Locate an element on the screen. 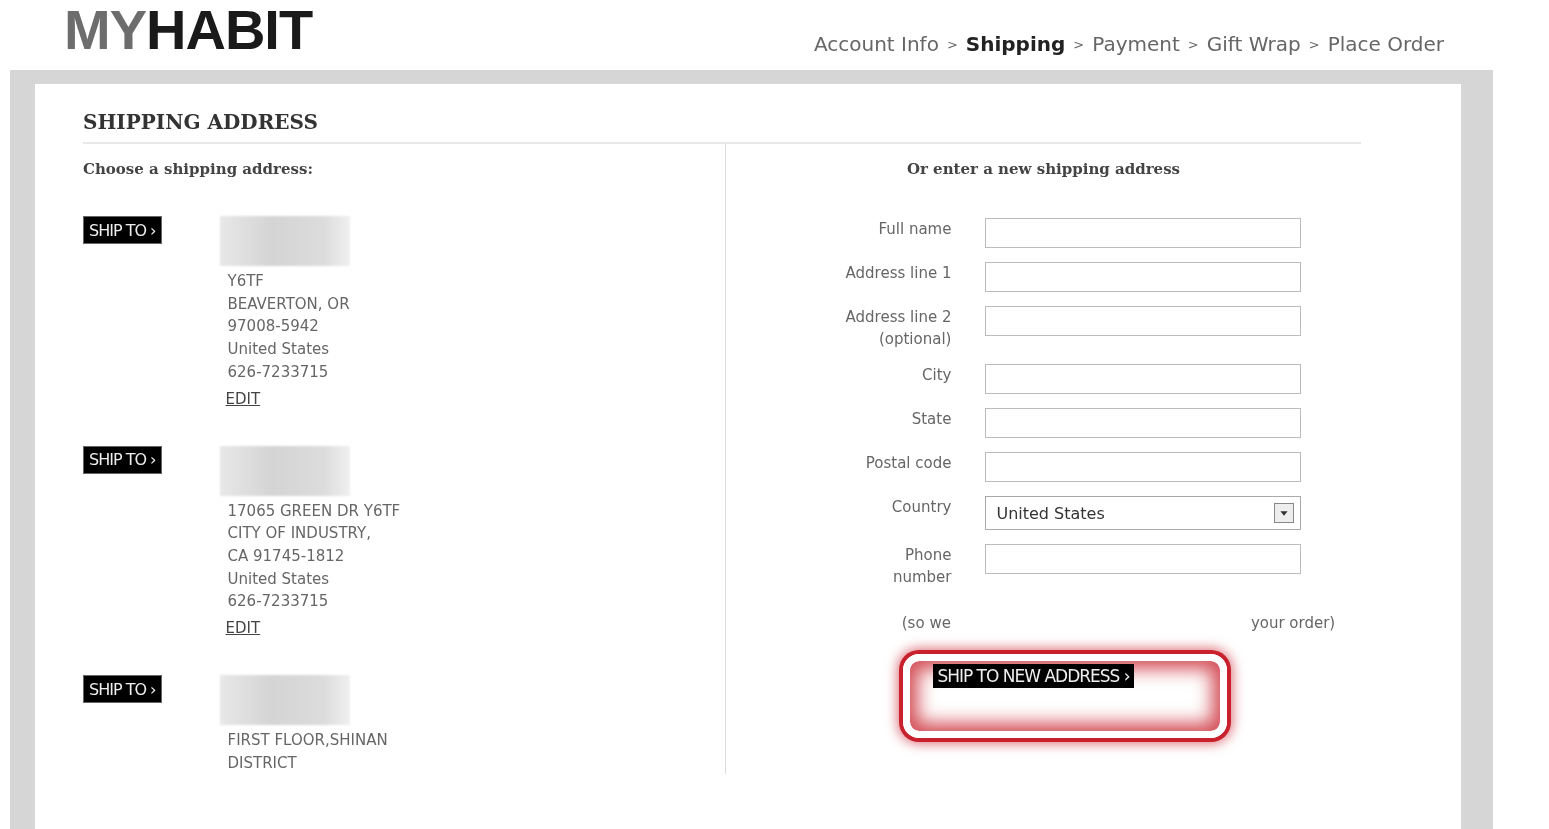 The width and height of the screenshot is (1549, 829). address-line: Y6TF is located at coordinates (245, 281).